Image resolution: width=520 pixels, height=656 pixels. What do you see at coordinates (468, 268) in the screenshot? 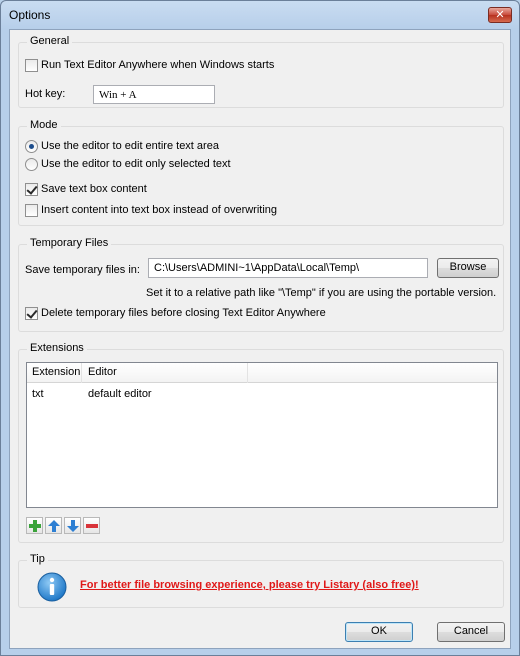
I see `browse-button: Browse` at bounding box center [468, 268].